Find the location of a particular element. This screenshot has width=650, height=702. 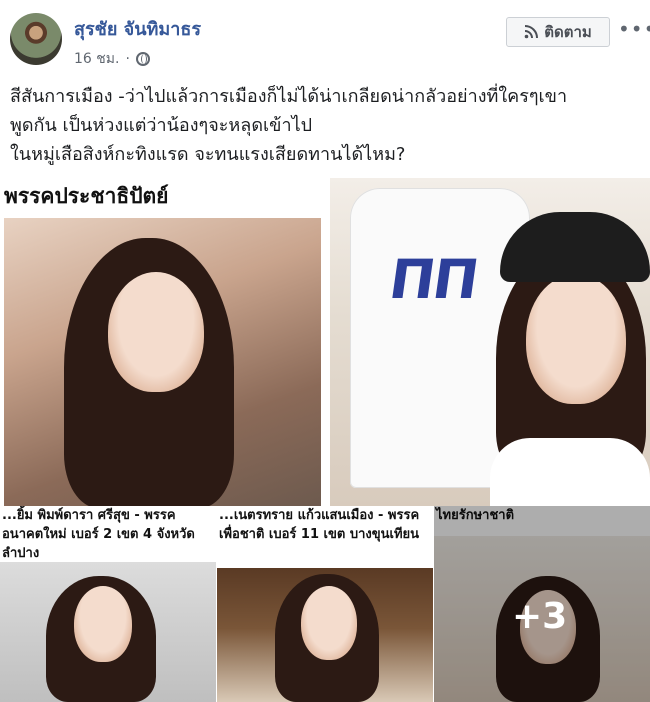

post-header: สุรชัย จันทิมาธร 16 ชม. · ติดตาม ••• is located at coordinates (325, 36).